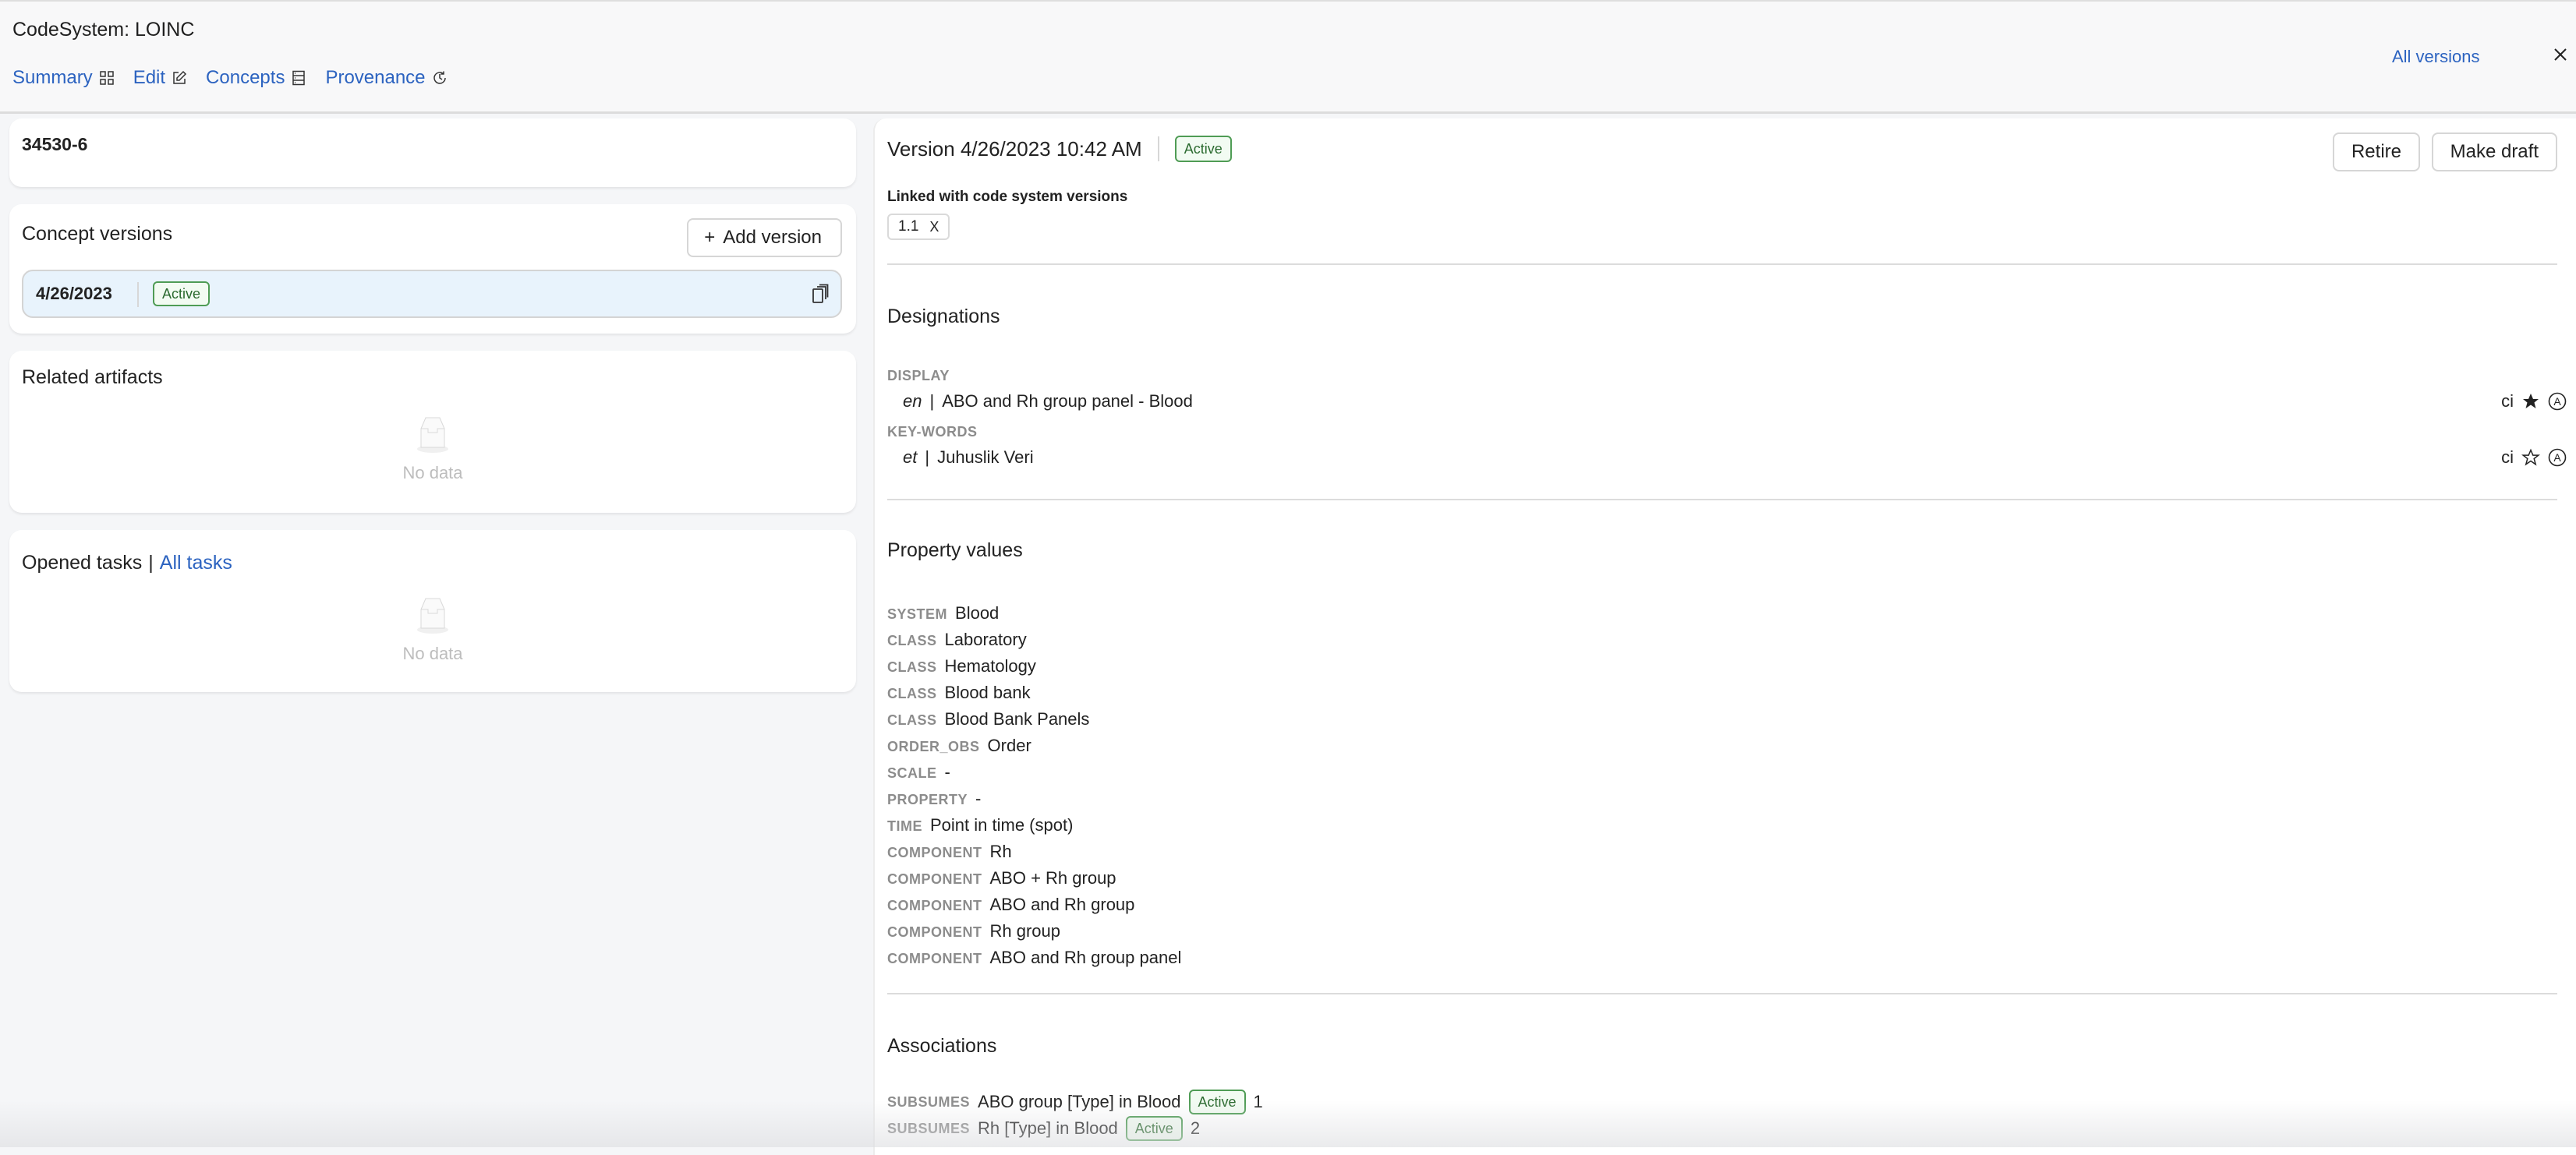  I want to click on designations-title: Designations, so click(943, 317).